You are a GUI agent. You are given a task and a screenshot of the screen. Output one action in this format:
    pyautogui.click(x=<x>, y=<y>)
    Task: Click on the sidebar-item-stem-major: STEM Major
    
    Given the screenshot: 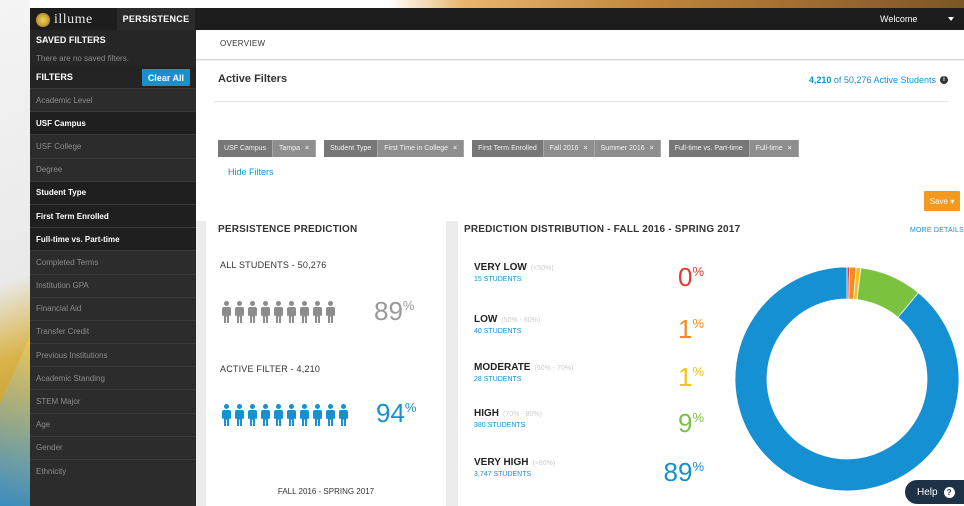 What is the action you would take?
    pyautogui.click(x=113, y=400)
    